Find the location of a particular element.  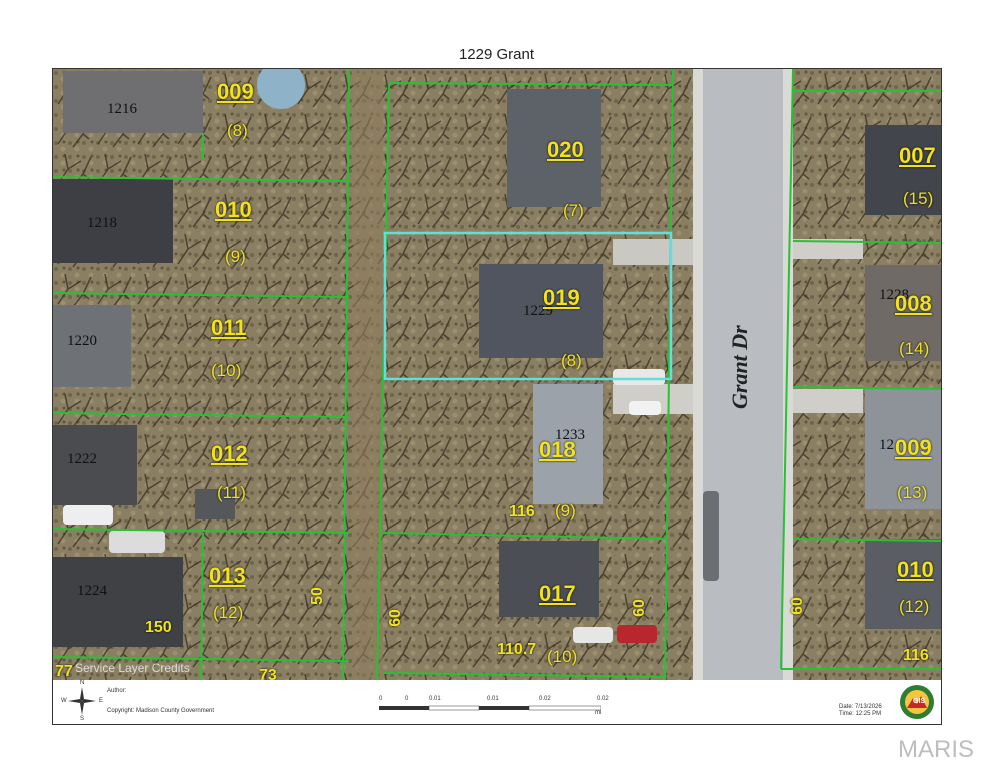

scale-unit: mi is located at coordinates (598, 713).